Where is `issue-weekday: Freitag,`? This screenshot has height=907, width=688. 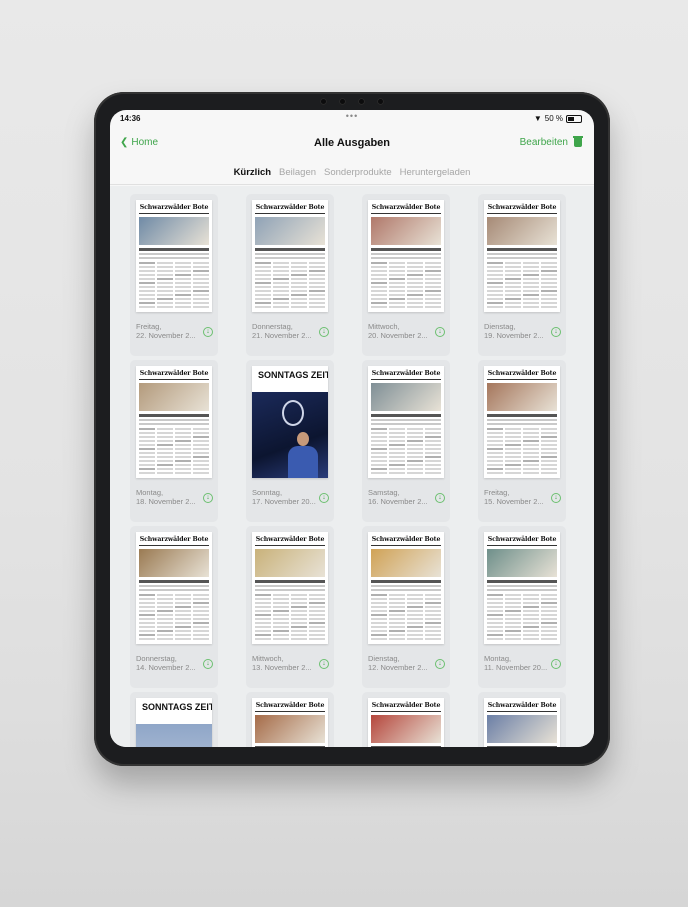 issue-weekday: Freitag, is located at coordinates (497, 492).